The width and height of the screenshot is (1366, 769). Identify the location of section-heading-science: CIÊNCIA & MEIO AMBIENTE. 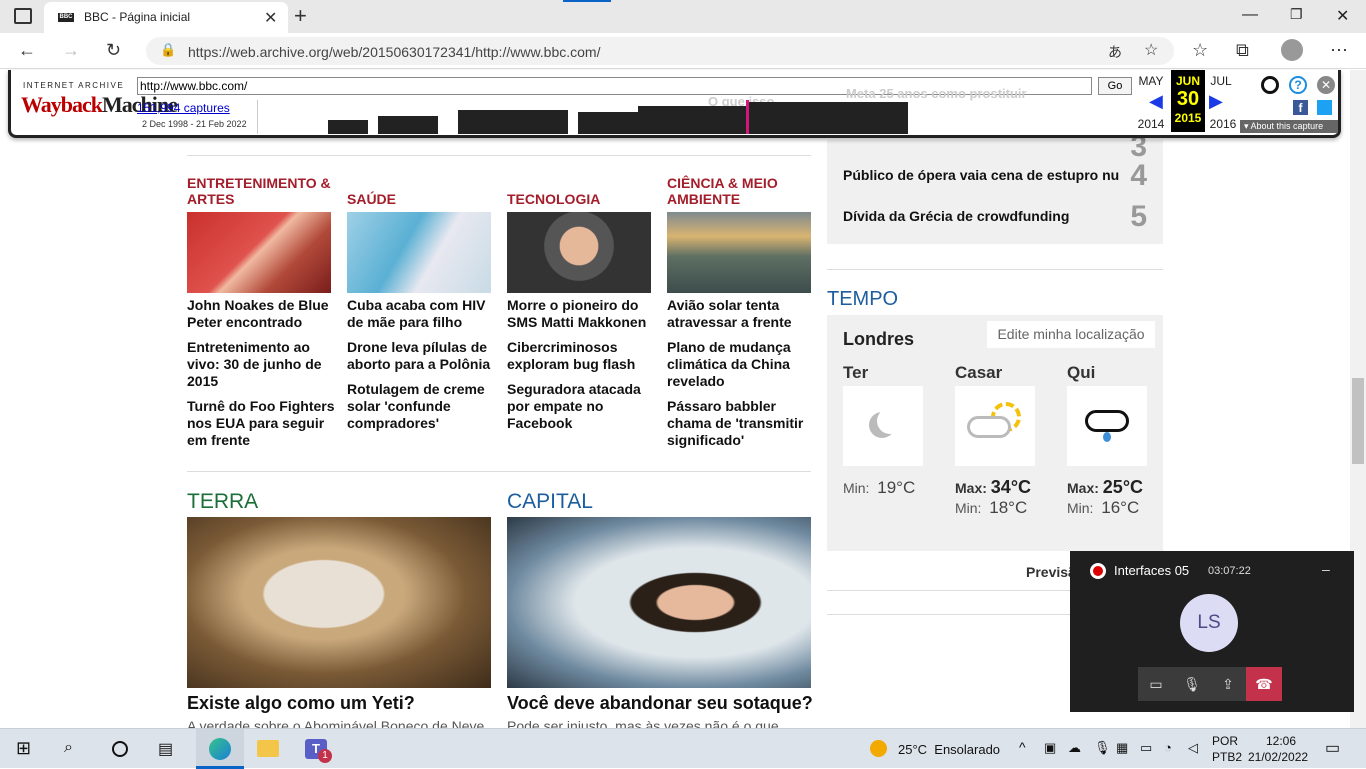
(742, 191).